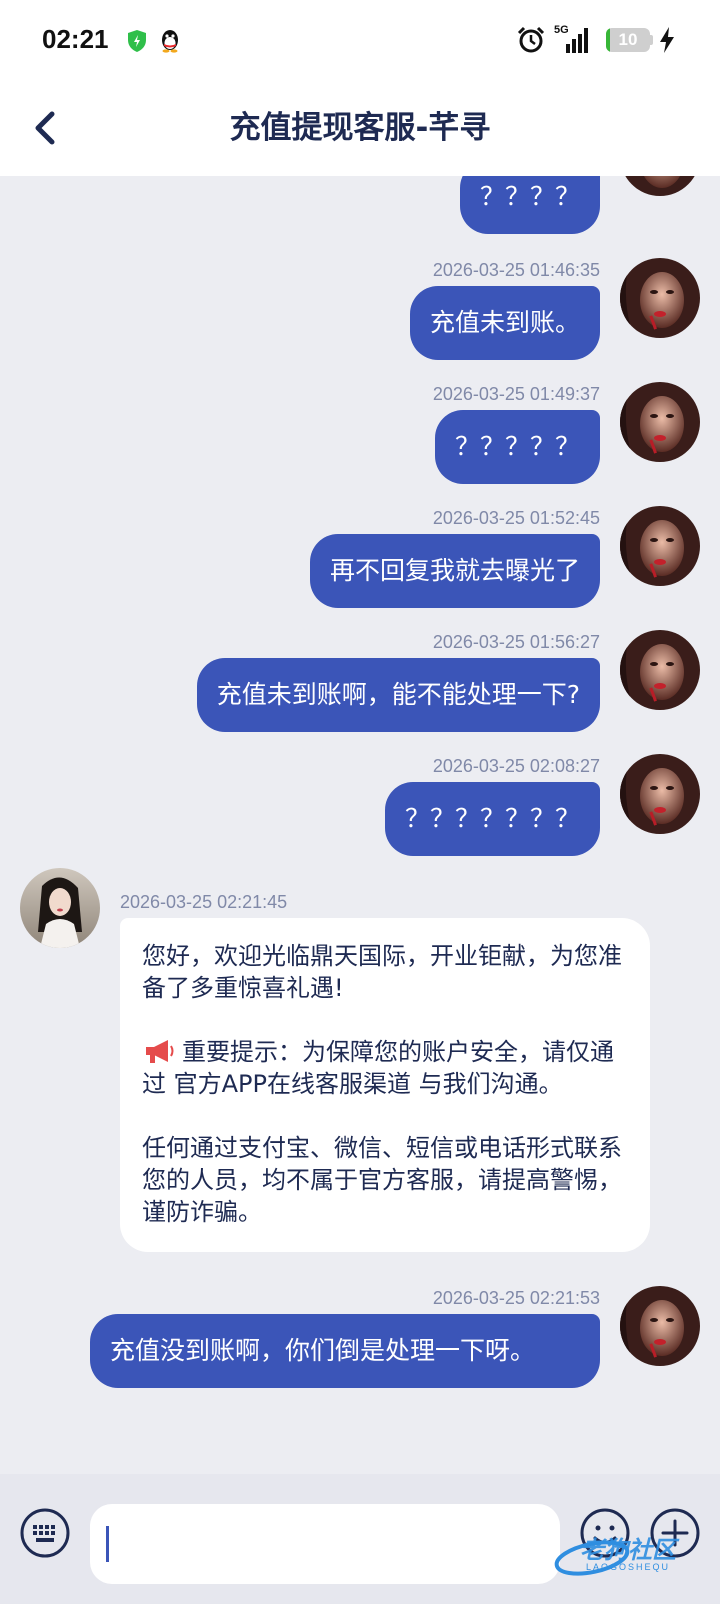 Image resolution: width=720 pixels, height=1604 pixels. I want to click on message-bubble-outgoing: 再不回复我就去曝光了, so click(454, 571).